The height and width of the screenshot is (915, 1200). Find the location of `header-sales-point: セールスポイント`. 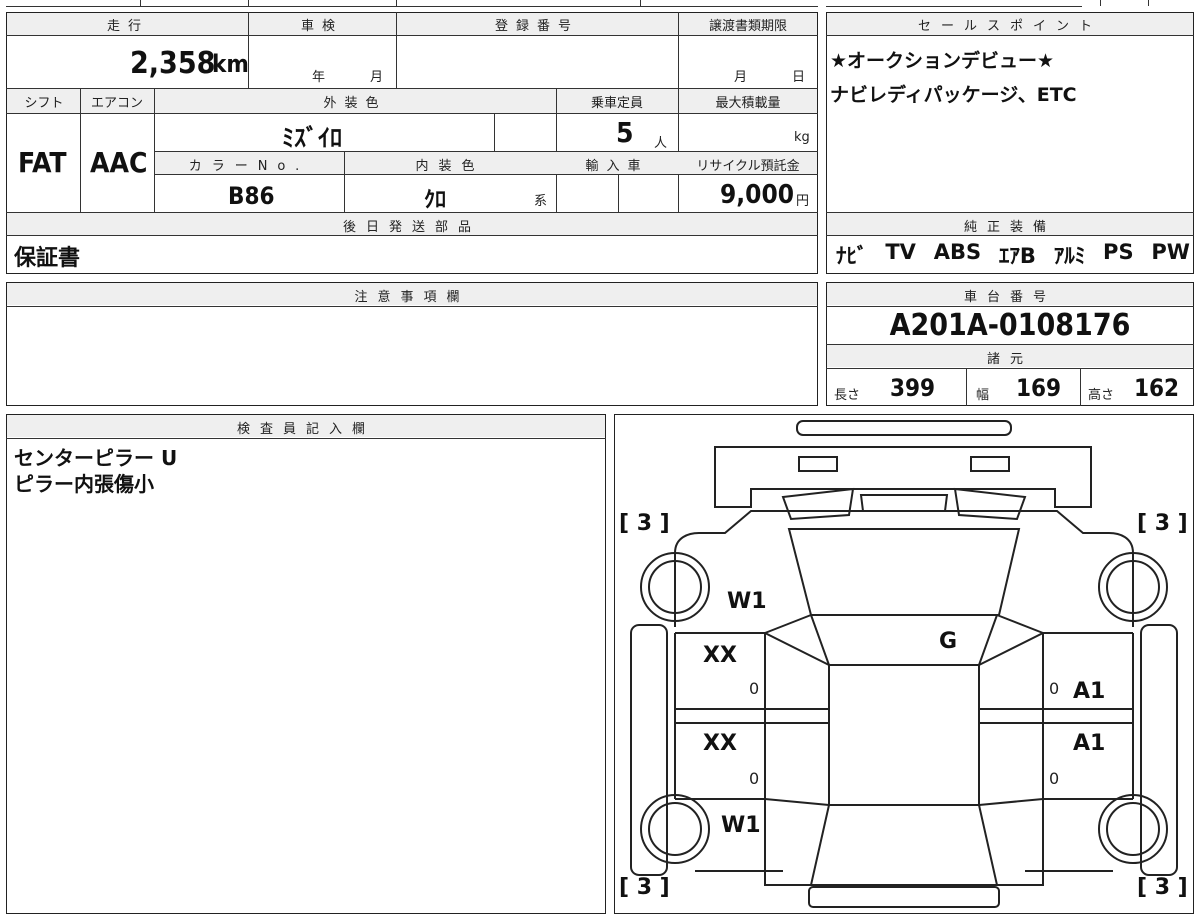

header-sales-point: セールスポイント is located at coordinates (1009, 26).